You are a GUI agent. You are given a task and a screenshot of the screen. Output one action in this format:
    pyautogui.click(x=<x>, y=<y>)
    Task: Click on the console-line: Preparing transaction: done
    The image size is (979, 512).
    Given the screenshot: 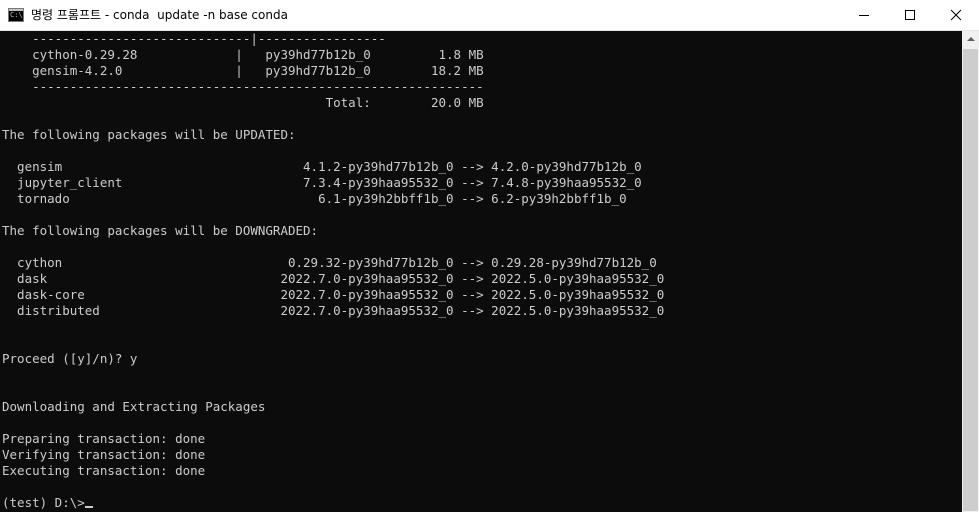 What is the action you would take?
    pyautogui.click(x=333, y=439)
    